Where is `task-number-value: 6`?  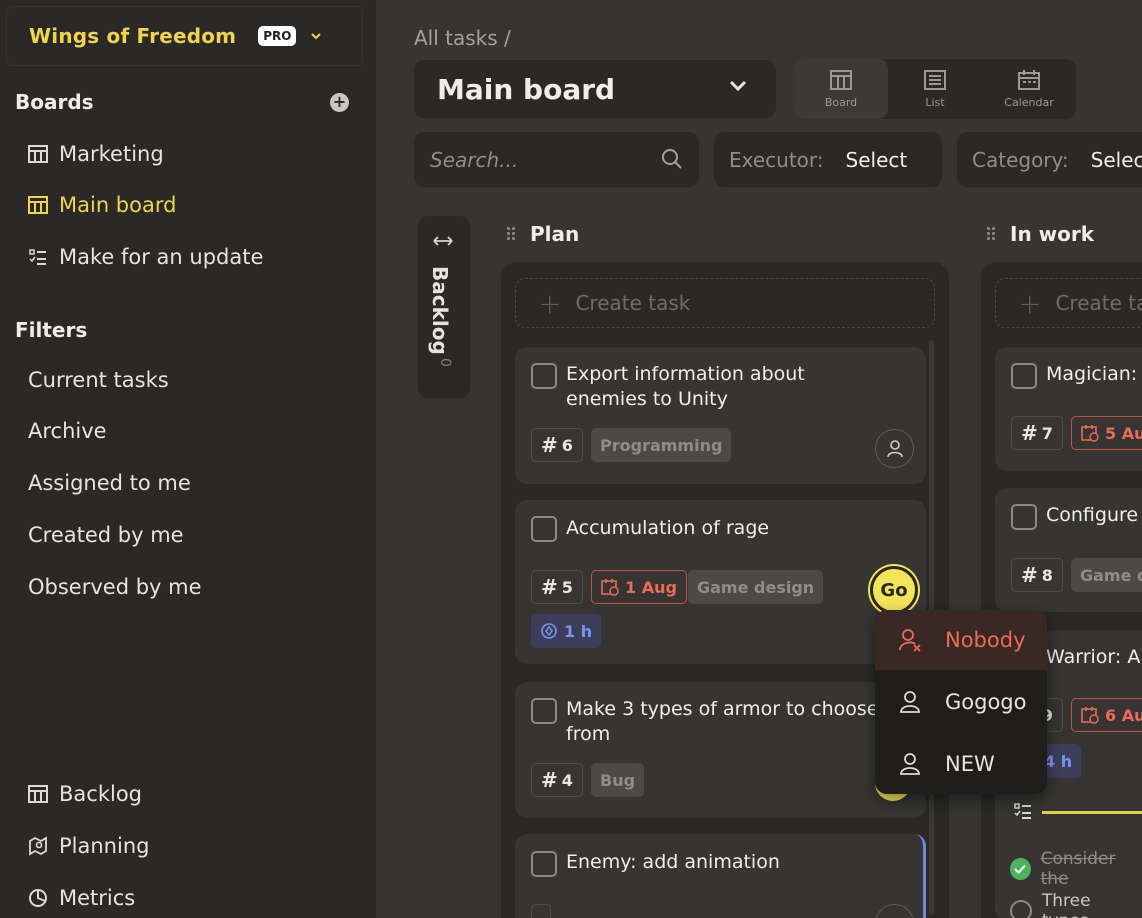 task-number-value: 6 is located at coordinates (567, 445).